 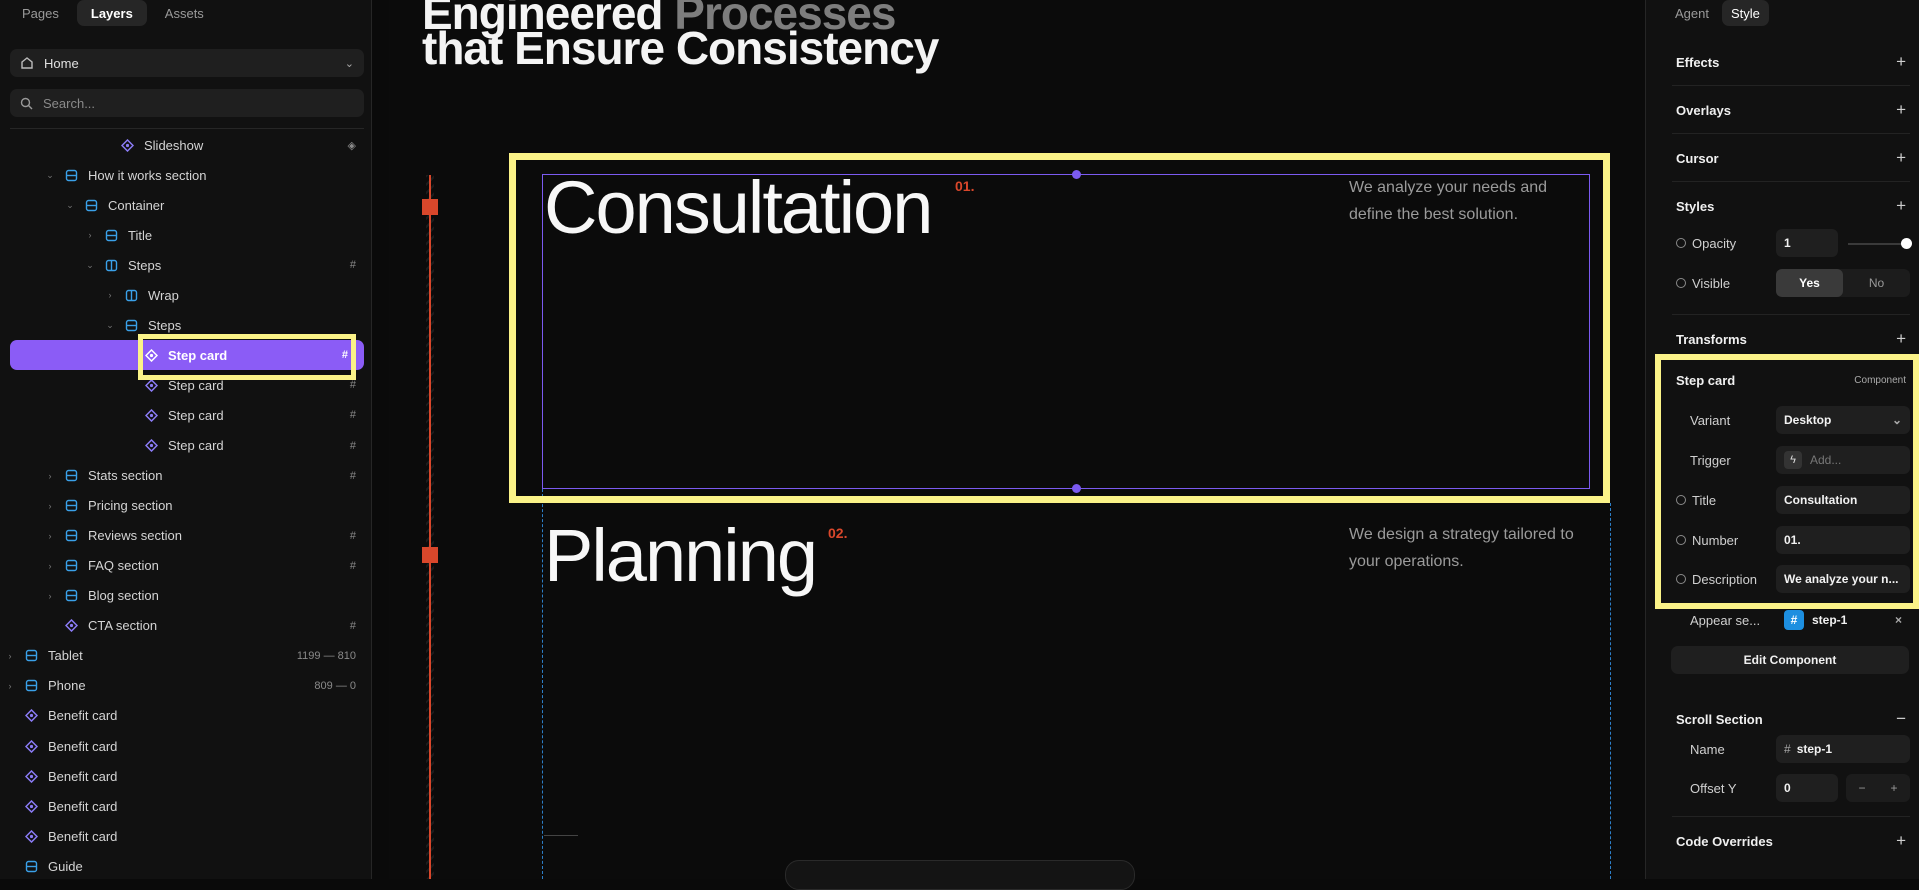 I want to click on transforms-section: Transforms +, so click(x=1791, y=339).